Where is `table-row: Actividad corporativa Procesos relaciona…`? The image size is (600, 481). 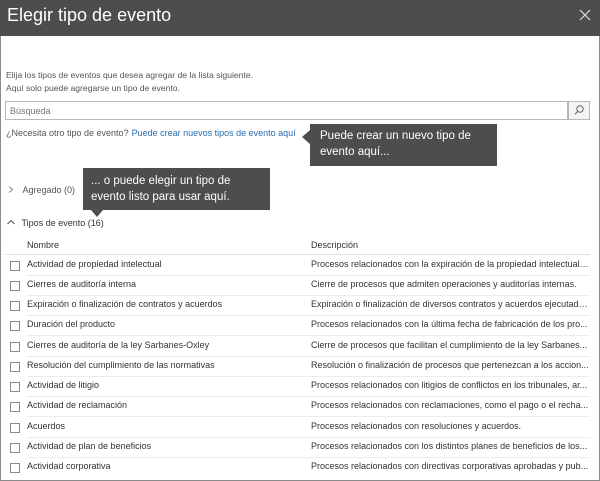 table-row: Actividad corporativa Procesos relaciona… is located at coordinates (300, 468).